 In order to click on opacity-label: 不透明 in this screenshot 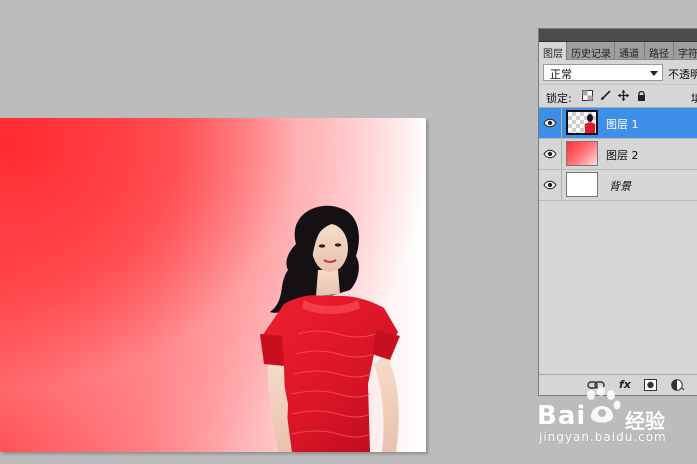, I will do `click(682, 74)`.